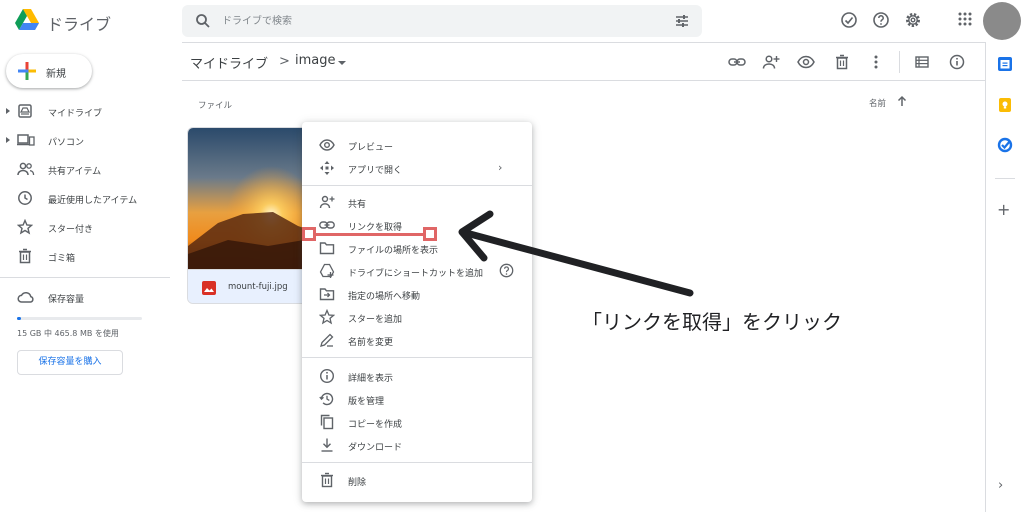 The height and width of the screenshot is (512, 1024). I want to click on menu-item-manage-versions: 版を管理, so click(417, 399).